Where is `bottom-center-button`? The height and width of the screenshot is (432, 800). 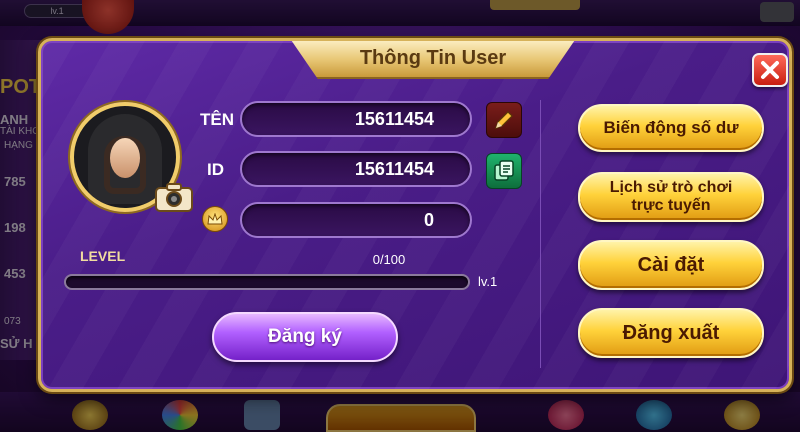
bottom-center-button is located at coordinates (401, 418).